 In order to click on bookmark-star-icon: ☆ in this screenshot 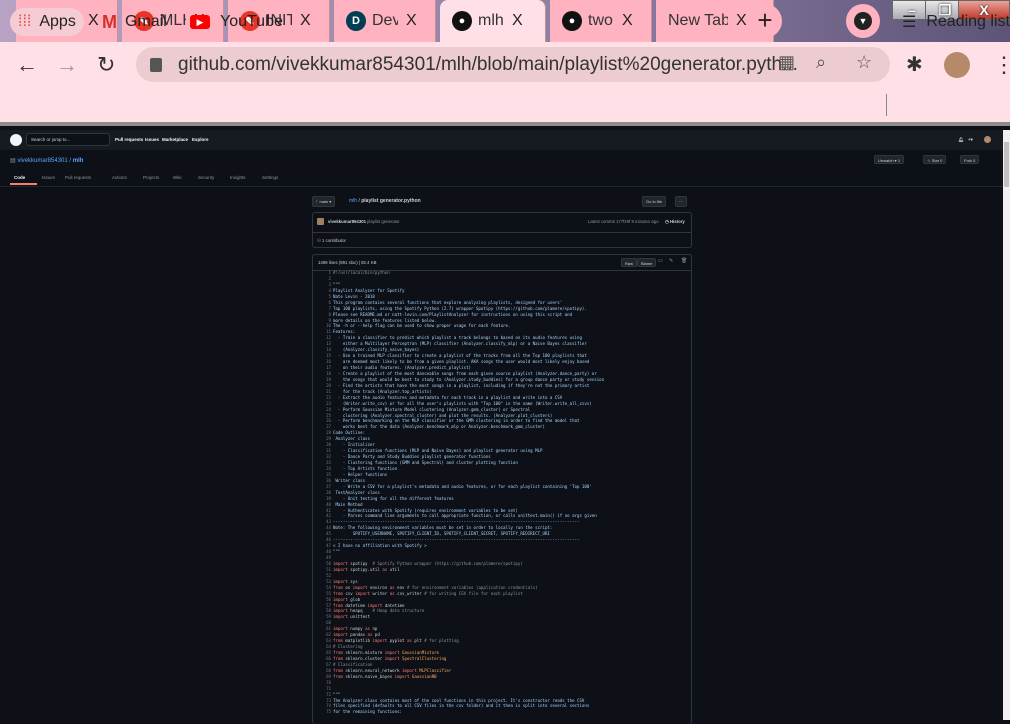, I will do `click(864, 62)`.